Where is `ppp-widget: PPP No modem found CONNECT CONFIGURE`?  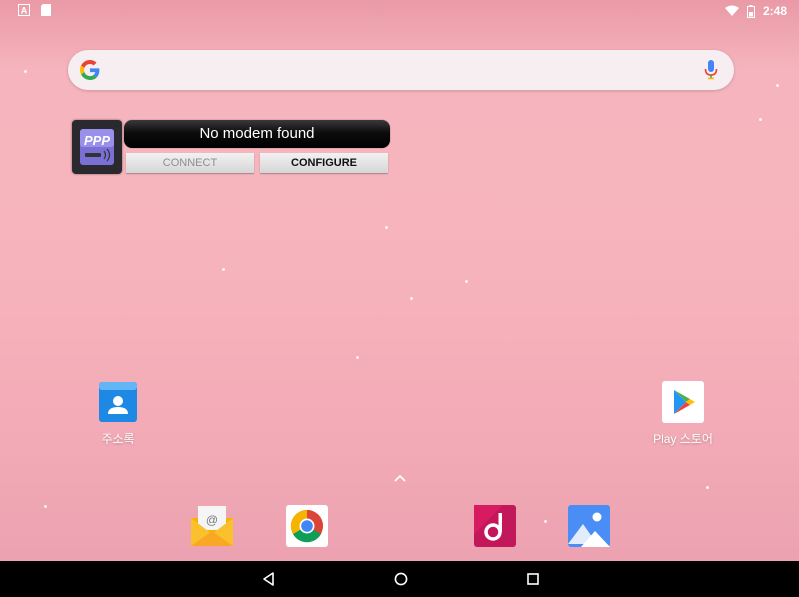 ppp-widget: PPP No modem found CONNECT CONFIGURE is located at coordinates (231, 148).